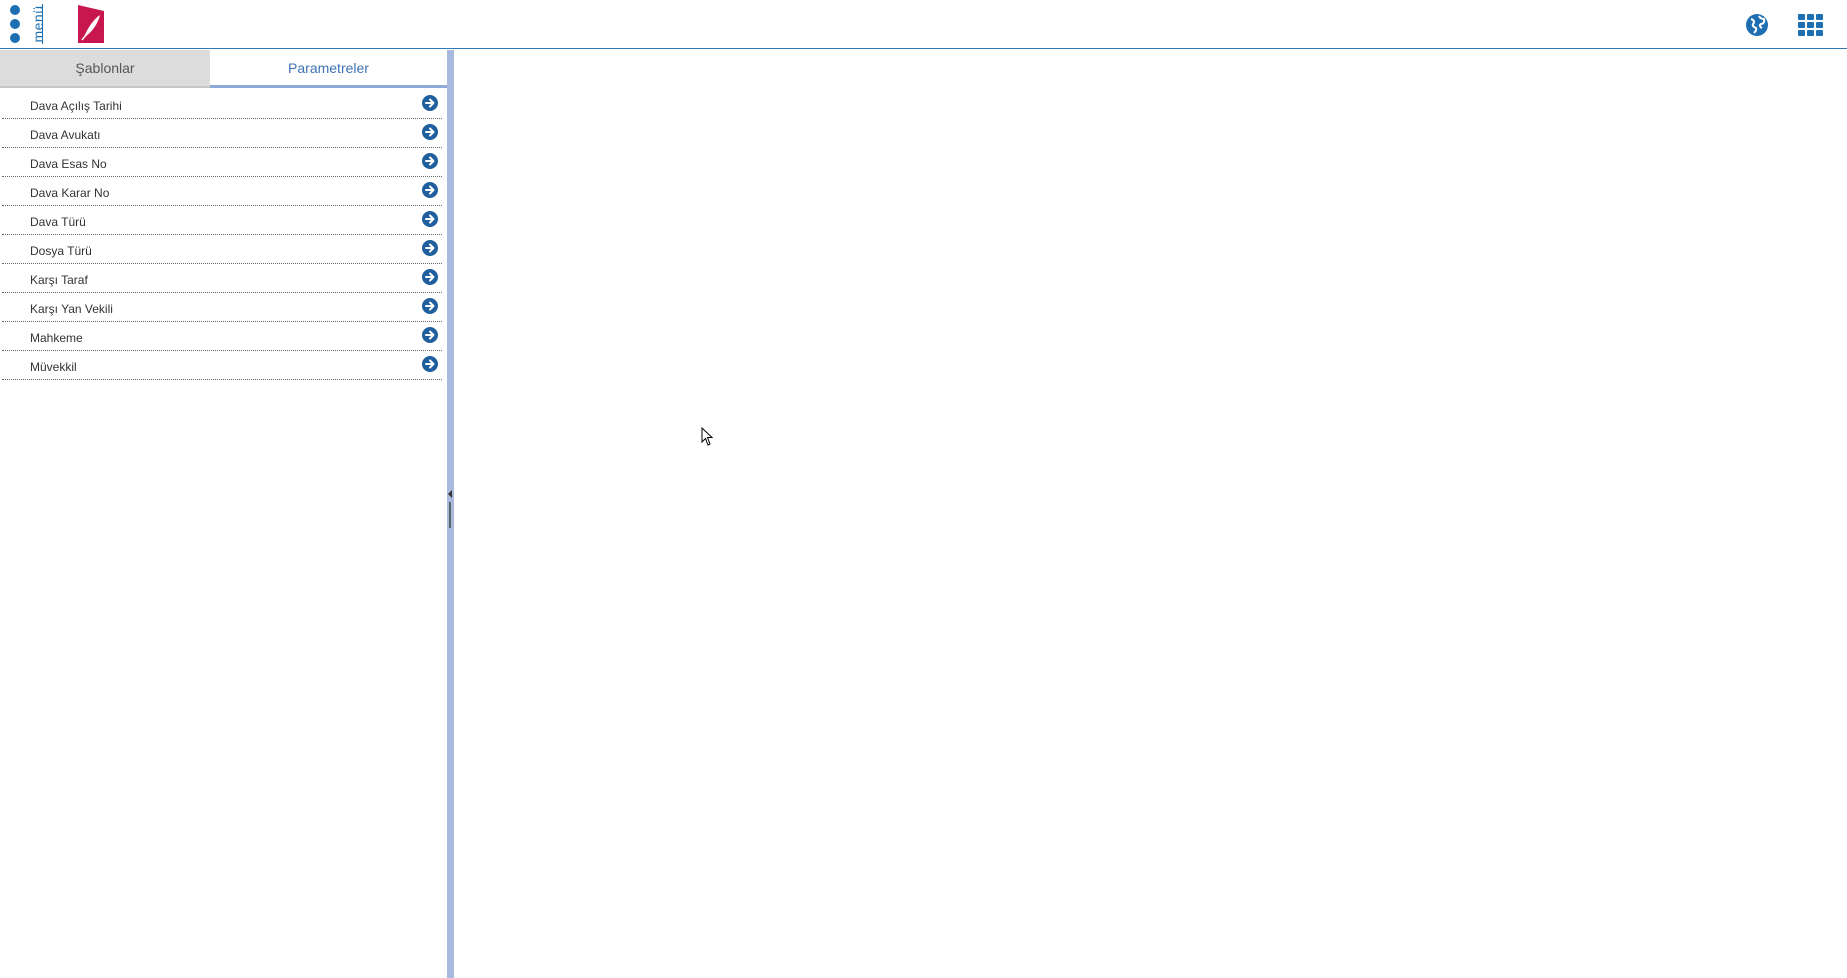 This screenshot has height=978, width=1847. I want to click on tab-sablonlar: Şablonlar, so click(105, 69).